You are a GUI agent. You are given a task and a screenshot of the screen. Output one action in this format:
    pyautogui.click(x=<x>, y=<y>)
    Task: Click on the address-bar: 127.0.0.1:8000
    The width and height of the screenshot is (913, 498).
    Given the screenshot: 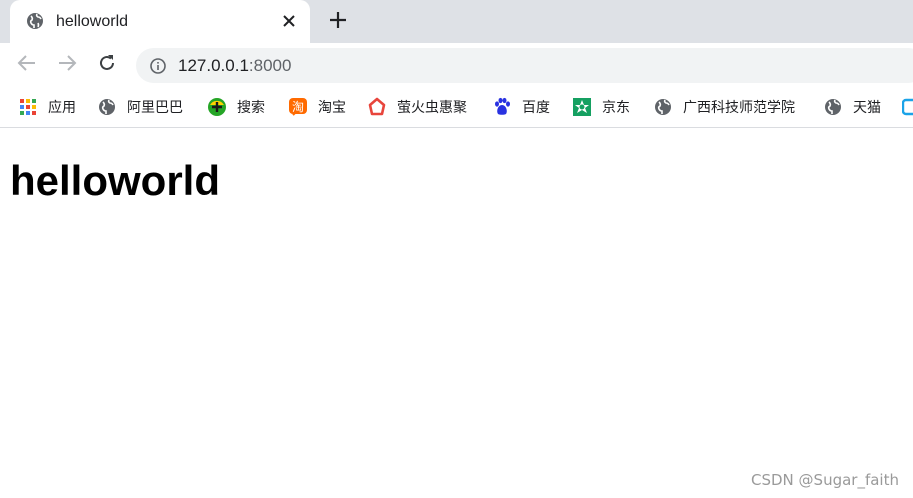 What is the action you would take?
    pyautogui.click(x=524, y=65)
    